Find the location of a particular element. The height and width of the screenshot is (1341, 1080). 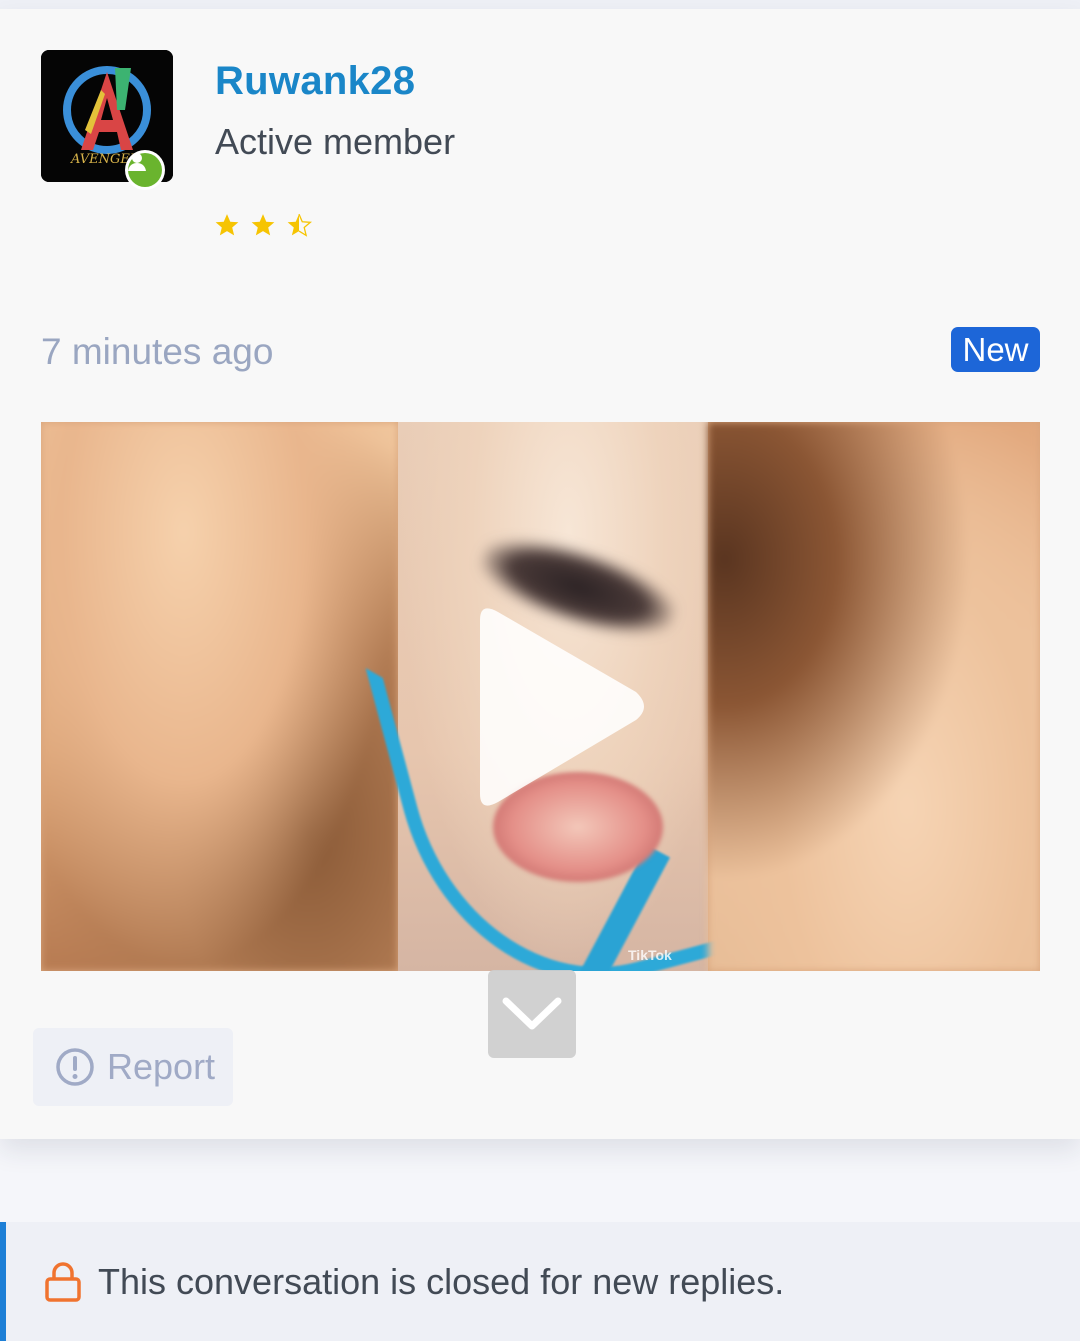

half-star-icon is located at coordinates (299, 225).